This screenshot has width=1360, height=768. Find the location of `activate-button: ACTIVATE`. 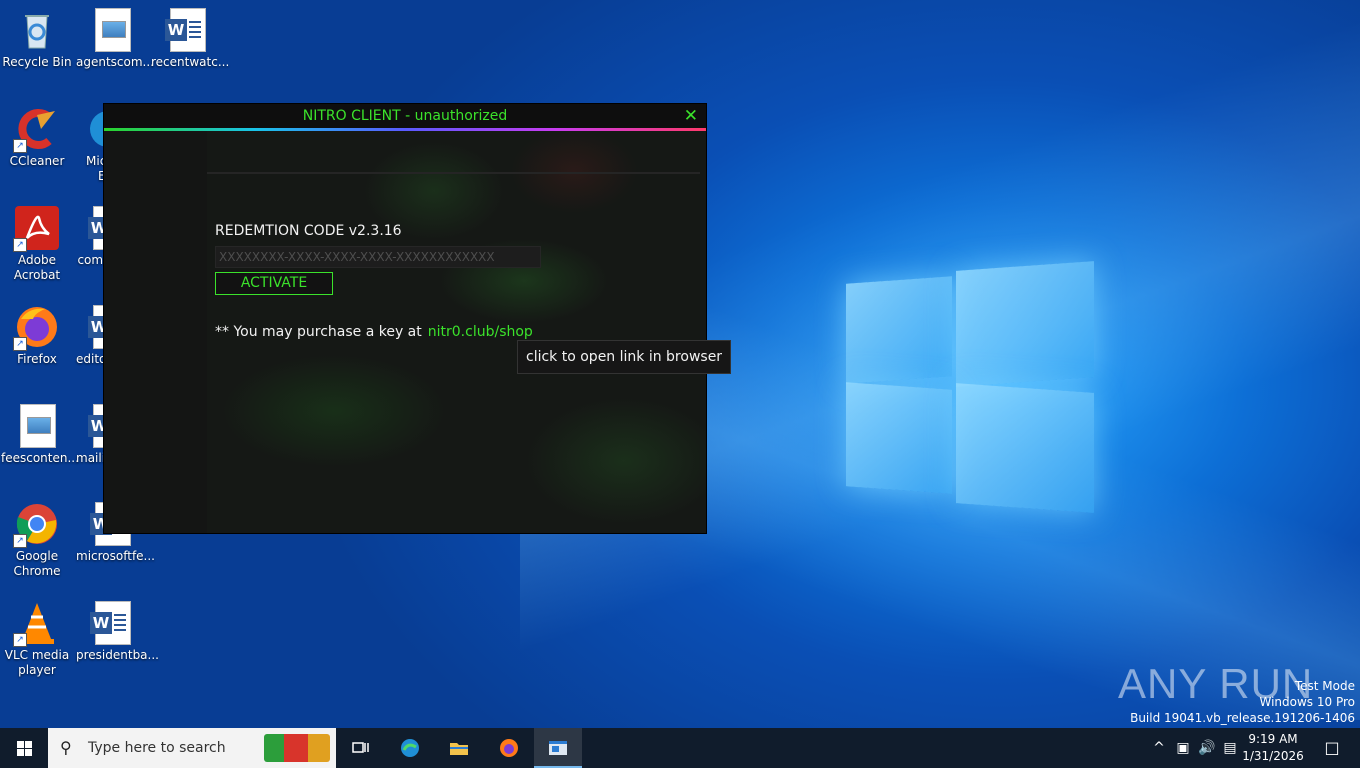

activate-button: ACTIVATE is located at coordinates (274, 283).